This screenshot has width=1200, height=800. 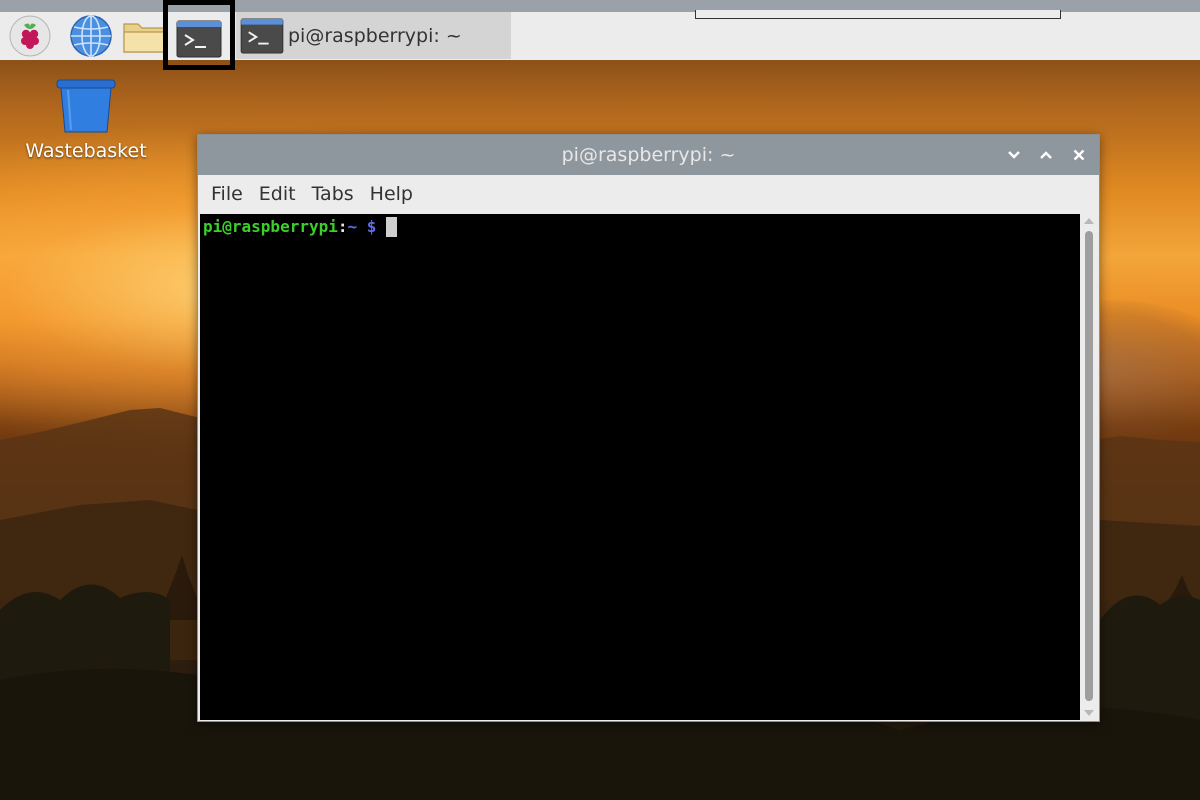 I want to click on menu-help: Help, so click(x=393, y=194).